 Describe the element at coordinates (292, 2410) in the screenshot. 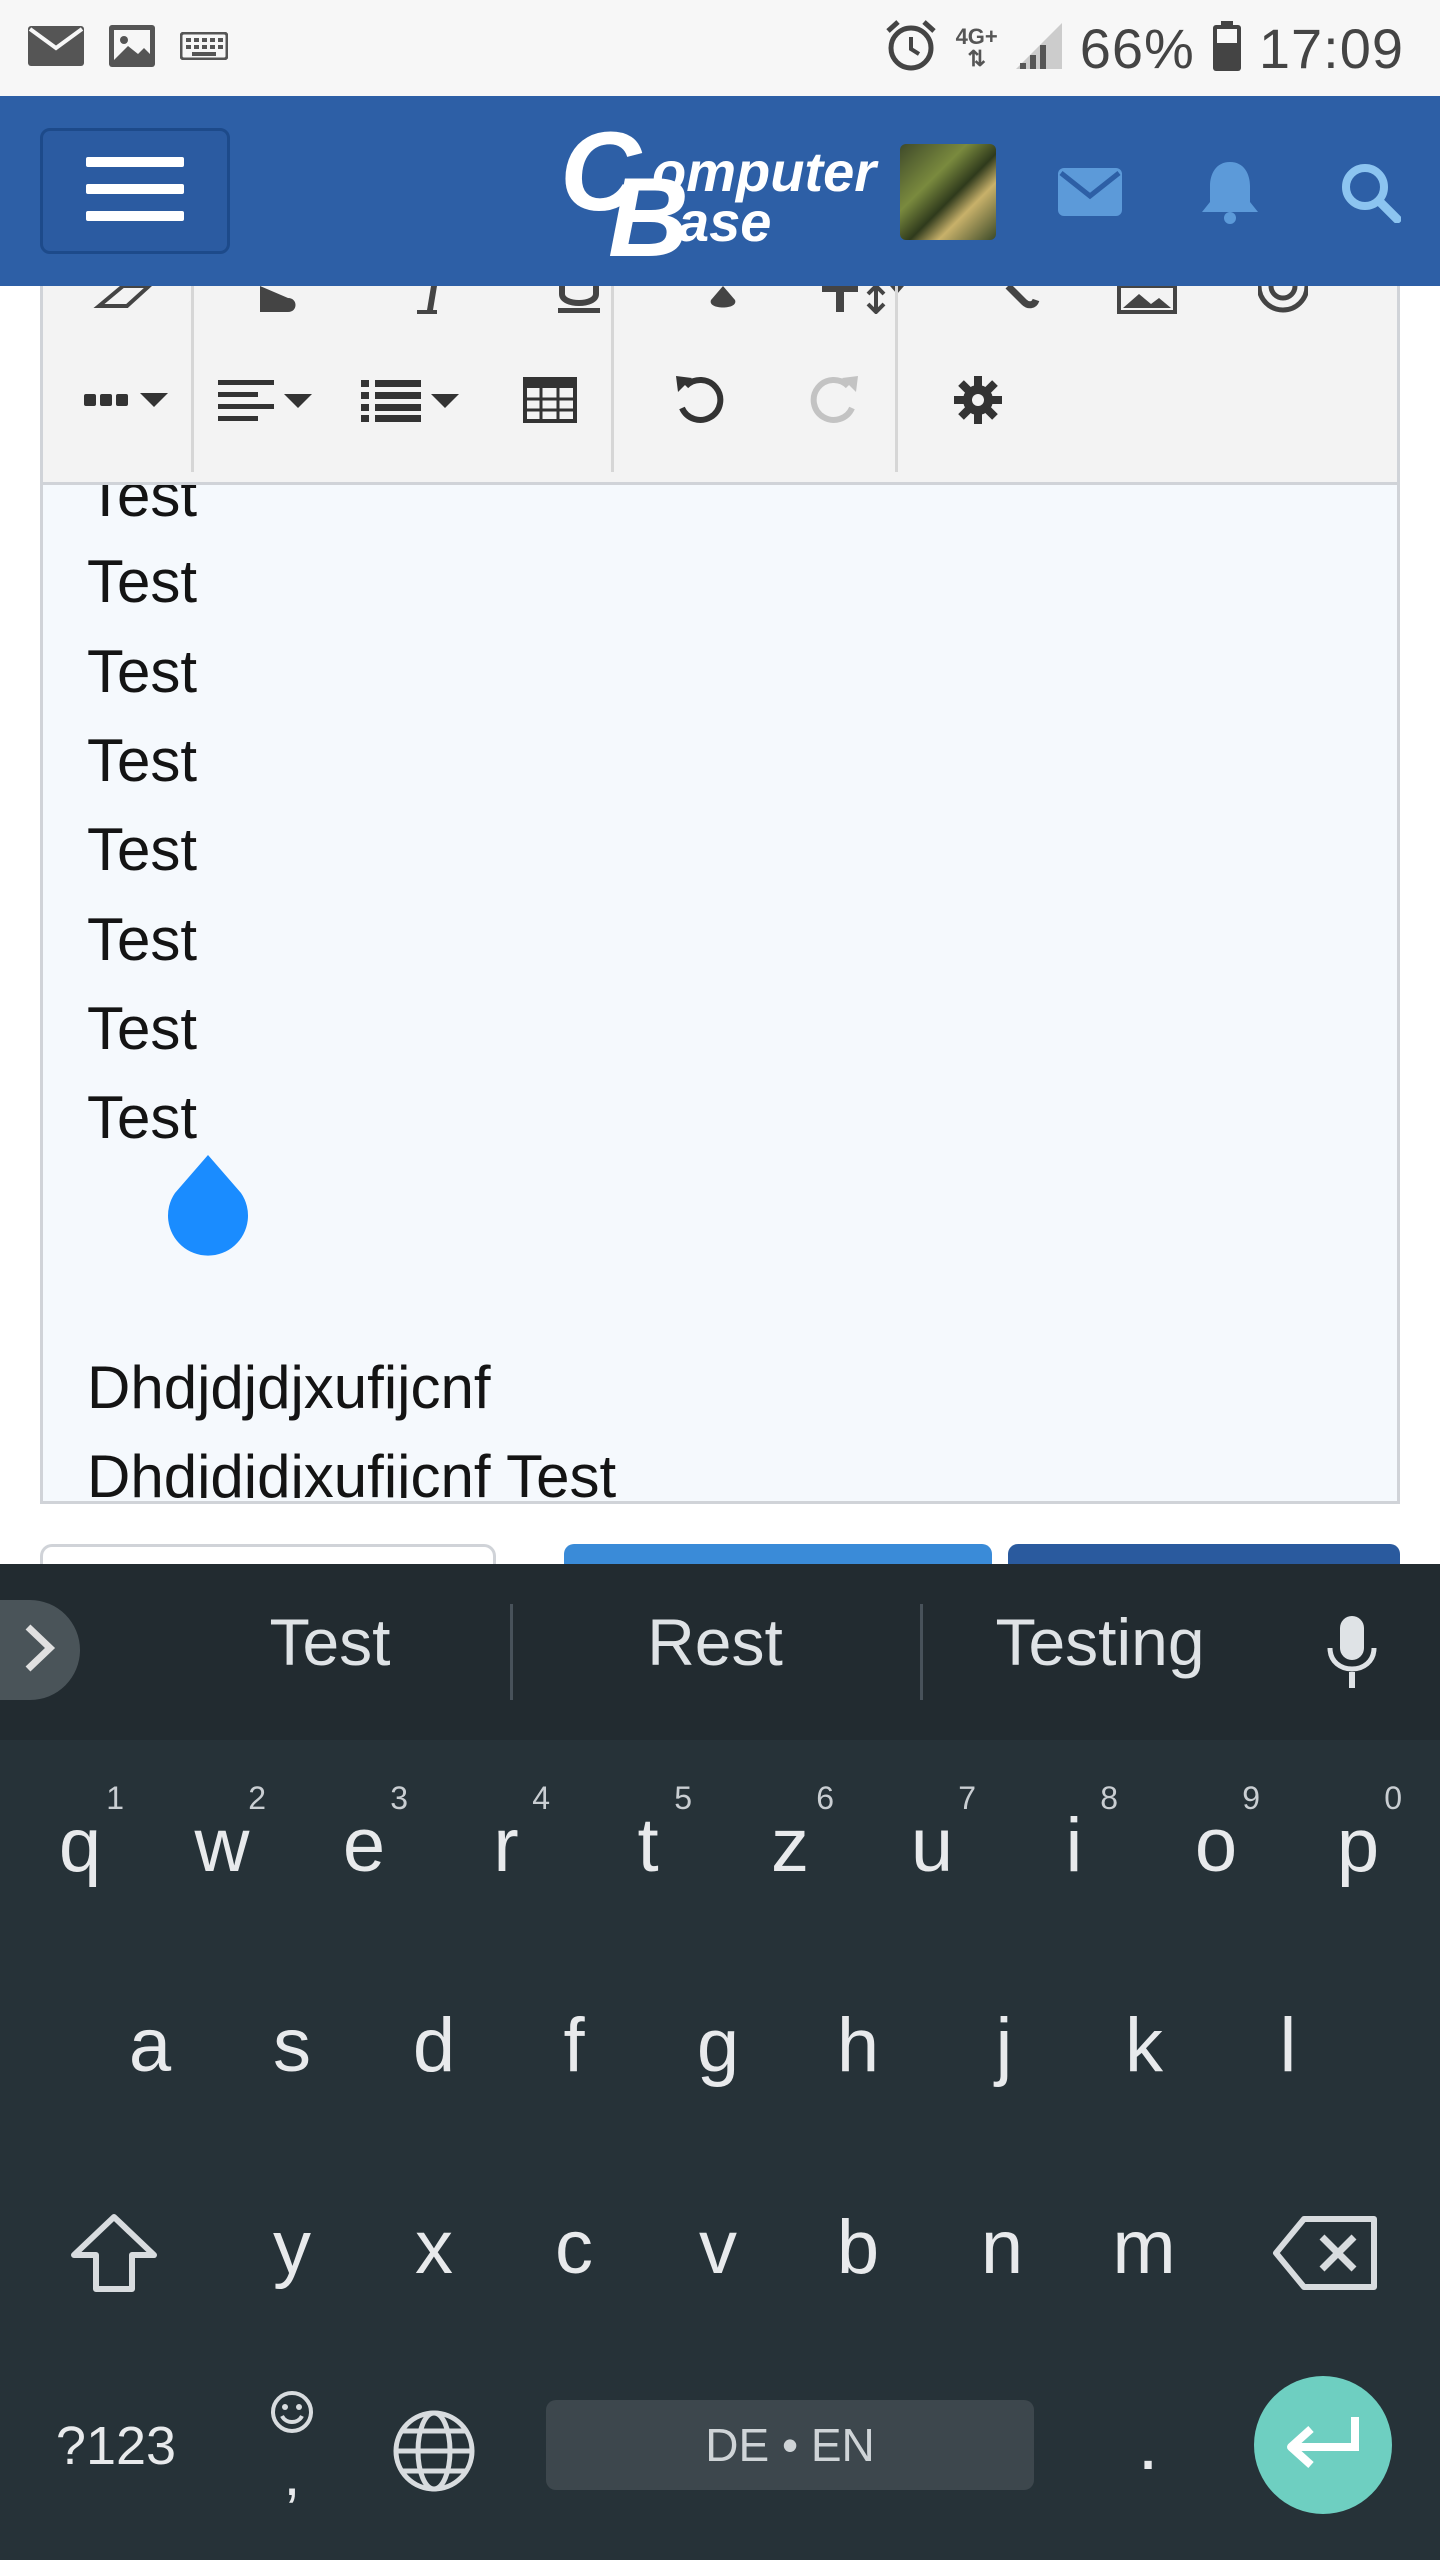

I see `smiley-icon` at that location.